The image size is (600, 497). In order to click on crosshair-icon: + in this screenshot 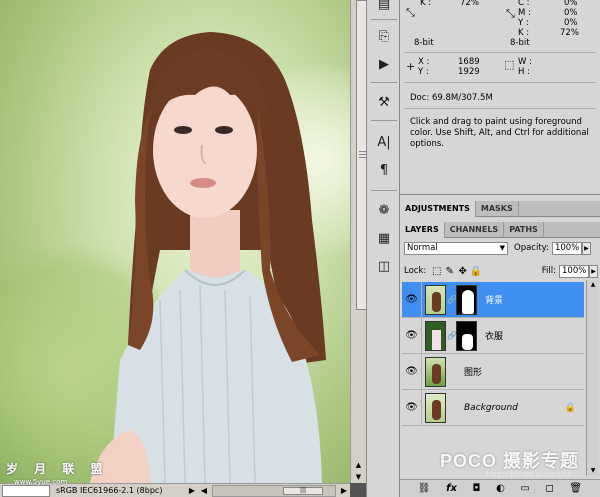, I will do `click(411, 66)`.